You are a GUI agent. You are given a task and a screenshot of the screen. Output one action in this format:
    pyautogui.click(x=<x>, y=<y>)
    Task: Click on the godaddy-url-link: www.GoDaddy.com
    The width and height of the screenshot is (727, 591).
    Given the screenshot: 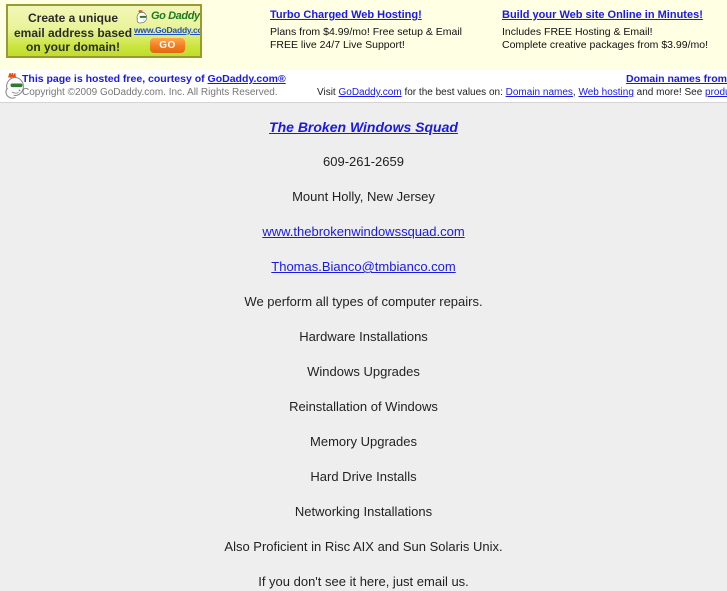 What is the action you would take?
    pyautogui.click(x=167, y=30)
    